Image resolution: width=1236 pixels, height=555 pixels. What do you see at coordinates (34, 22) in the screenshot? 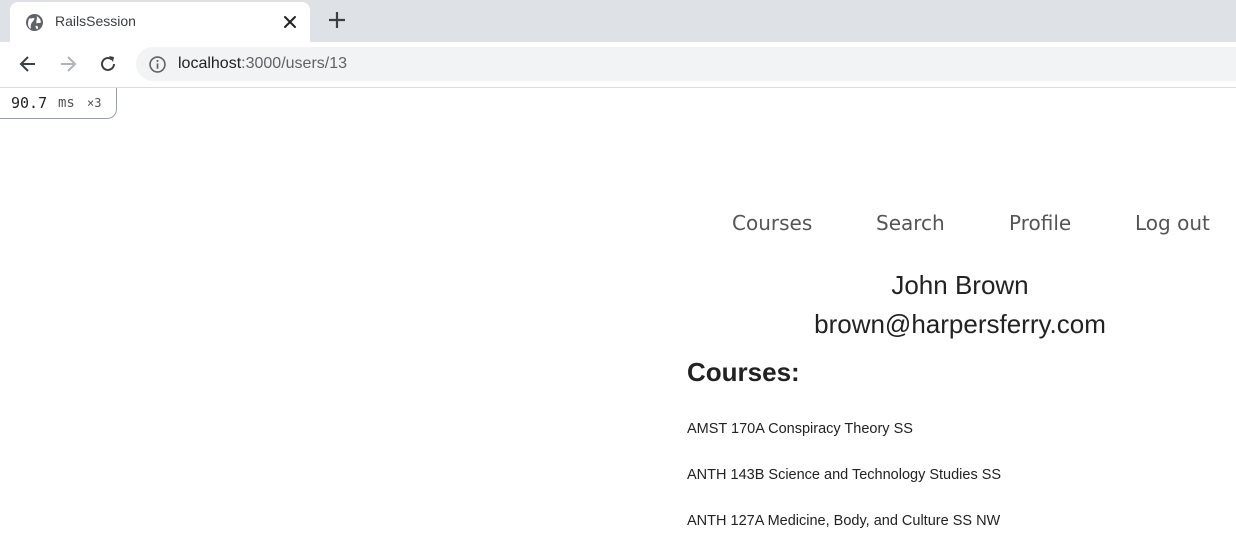
I see `globe-icon` at bounding box center [34, 22].